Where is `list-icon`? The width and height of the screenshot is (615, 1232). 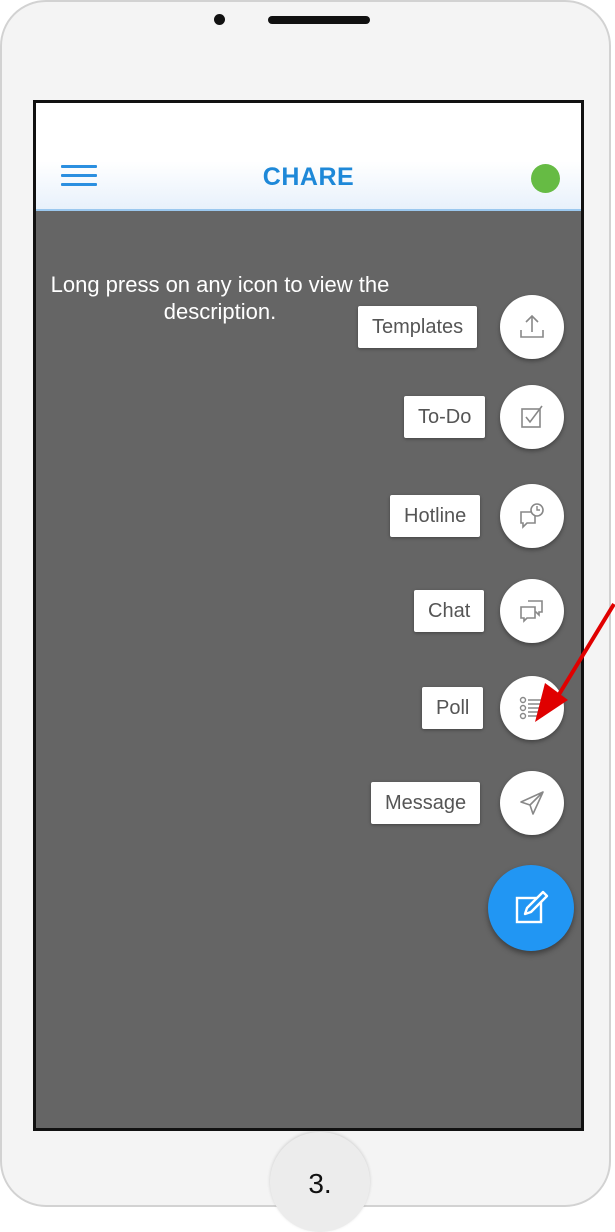
list-icon is located at coordinates (532, 708).